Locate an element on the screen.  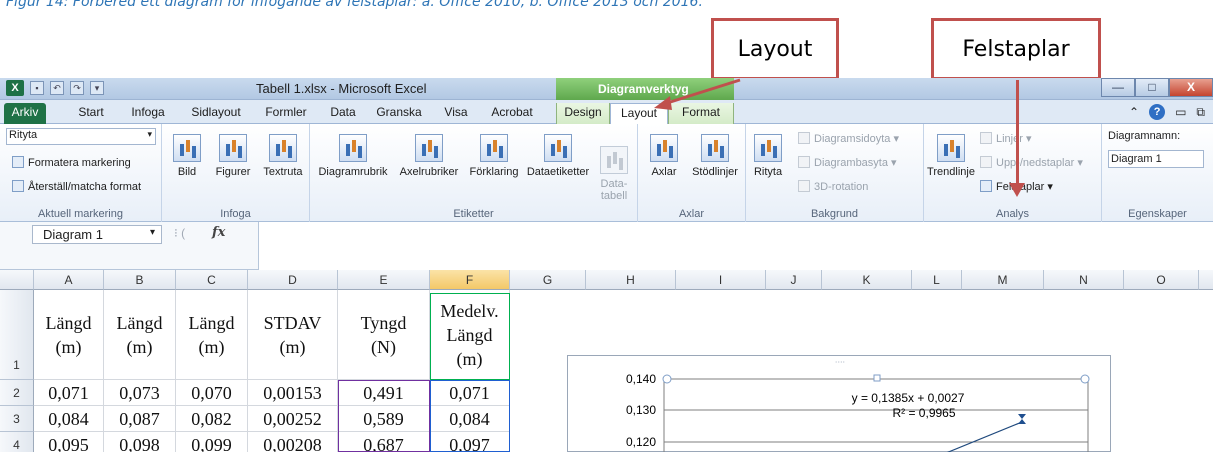
chart-name-input: Diagram 1 is located at coordinates (1156, 159).